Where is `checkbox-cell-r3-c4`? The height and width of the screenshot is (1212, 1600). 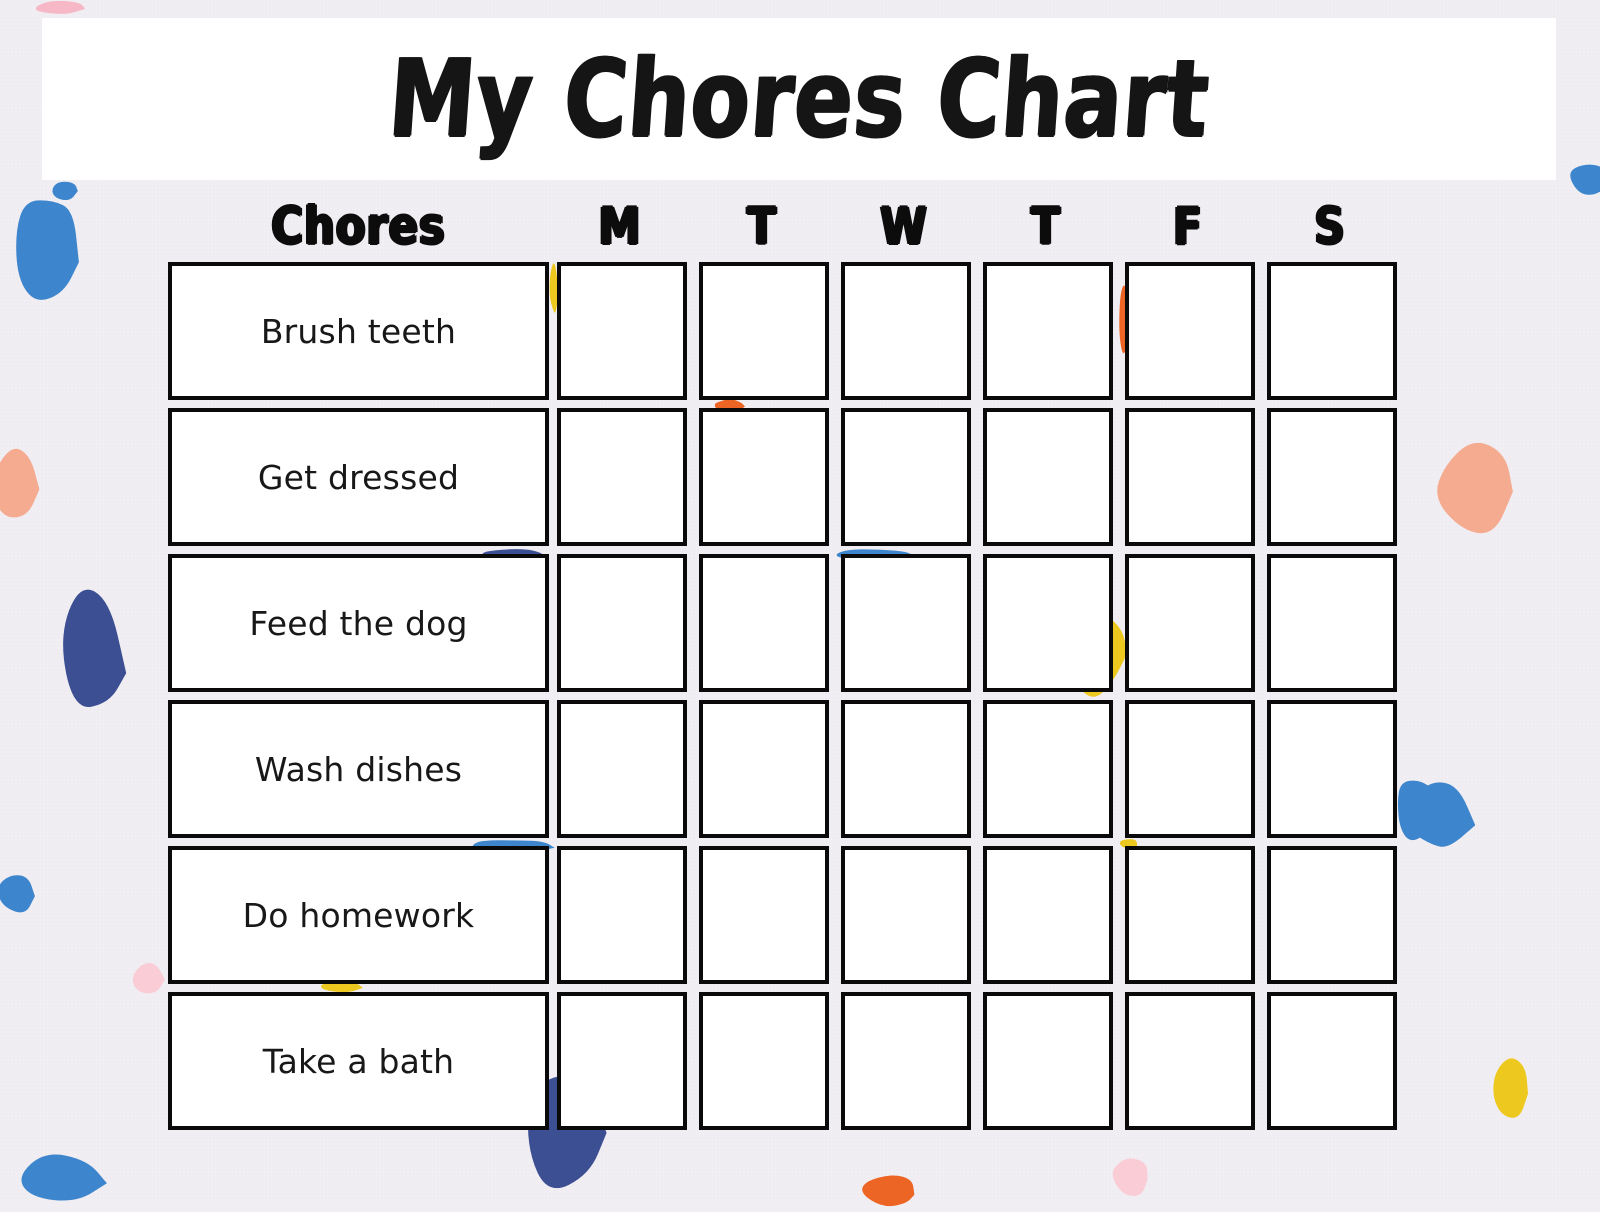
checkbox-cell-r3-c4 is located at coordinates (1190, 769).